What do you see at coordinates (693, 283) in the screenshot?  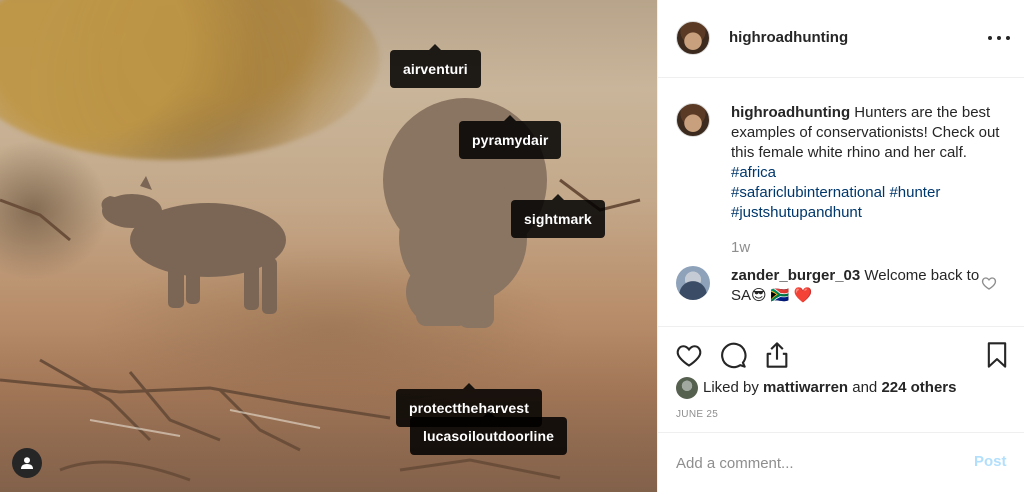 I see `commenter-avatar` at bounding box center [693, 283].